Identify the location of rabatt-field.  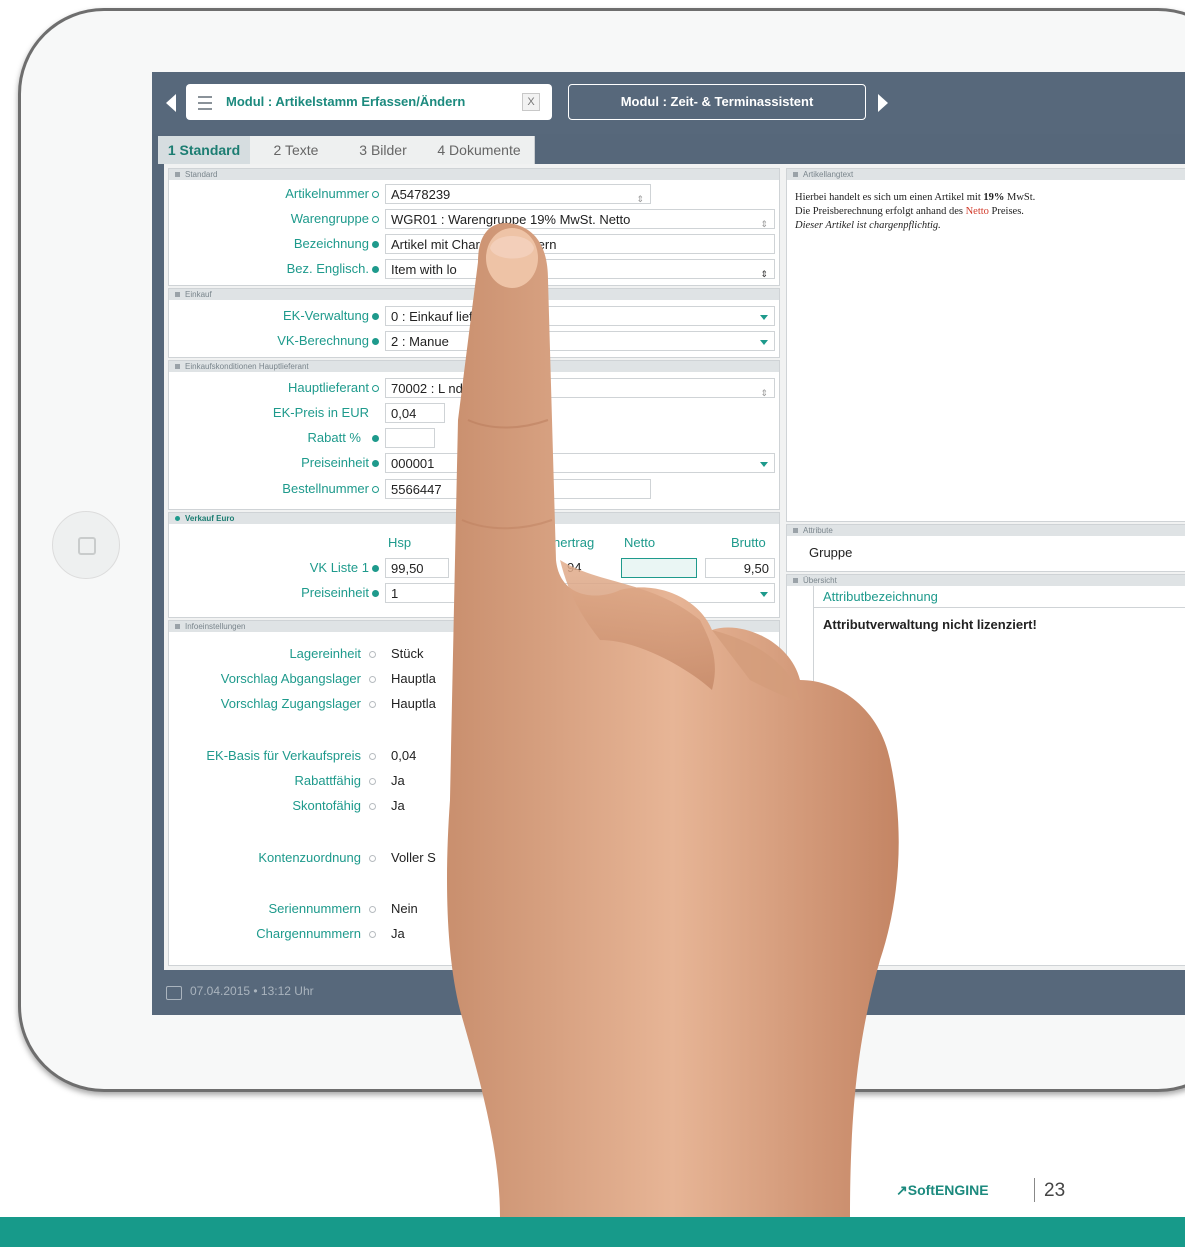
(410, 438).